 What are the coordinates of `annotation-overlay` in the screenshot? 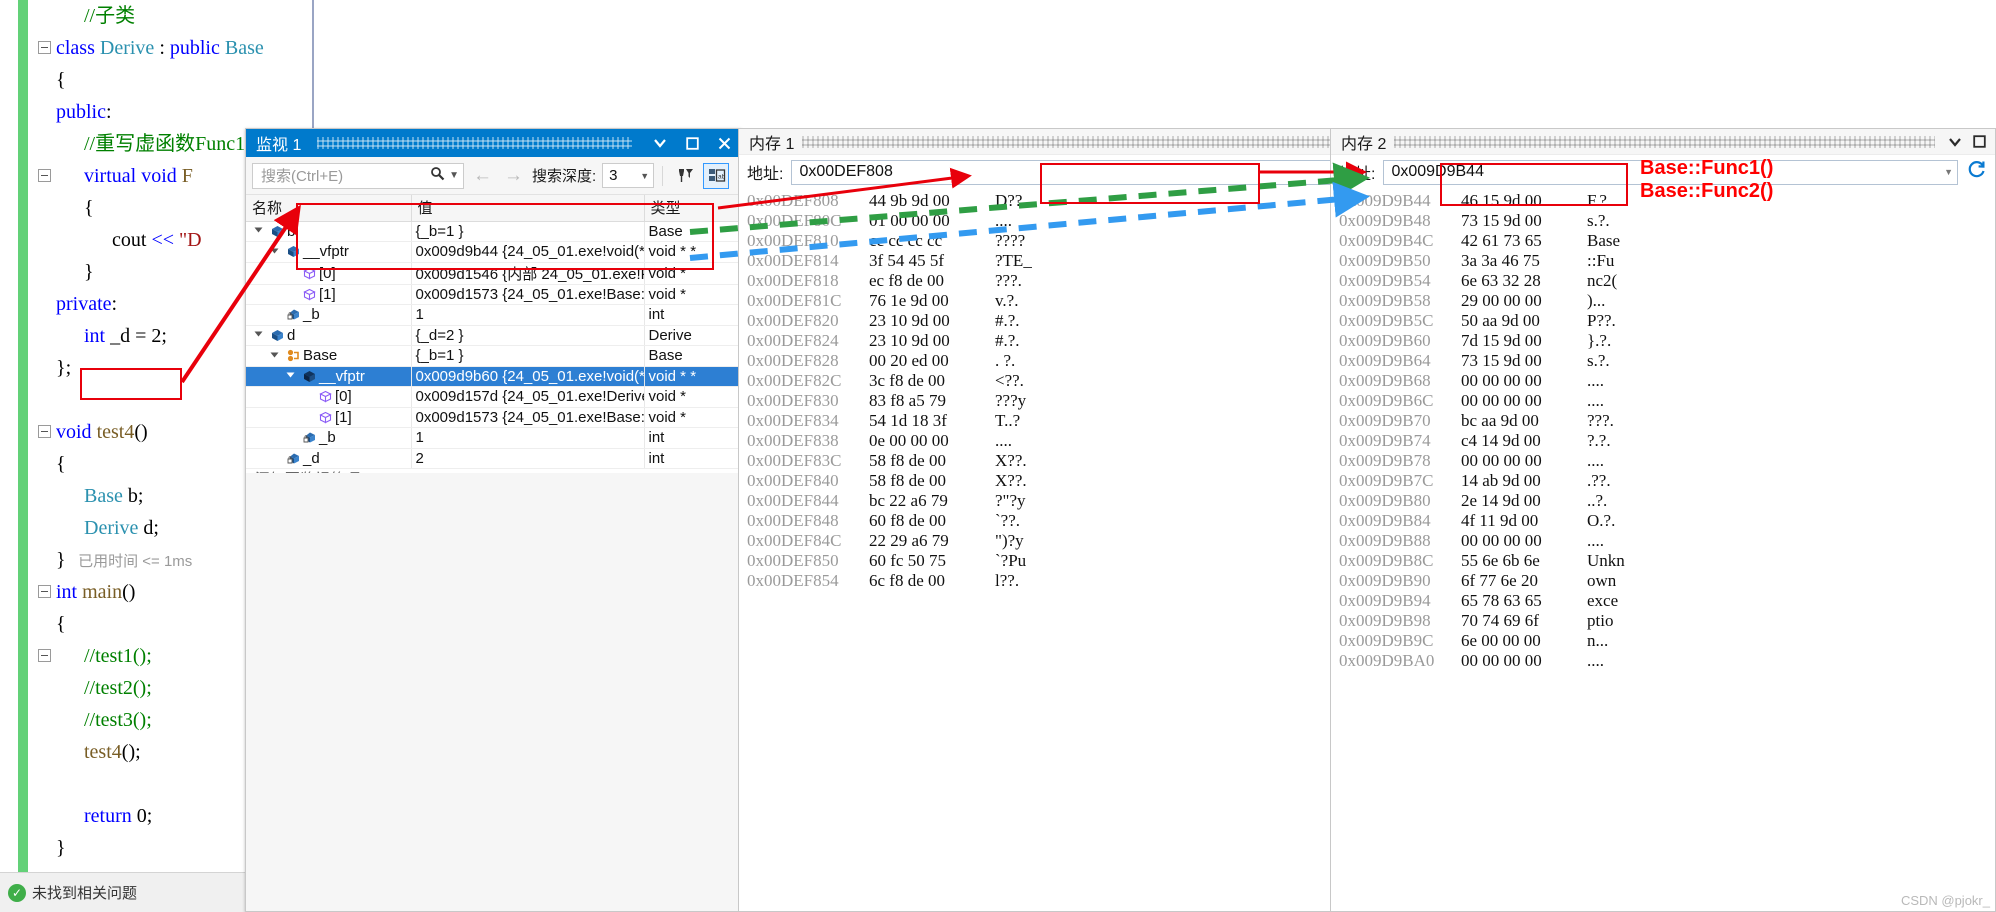 It's located at (775, 272).